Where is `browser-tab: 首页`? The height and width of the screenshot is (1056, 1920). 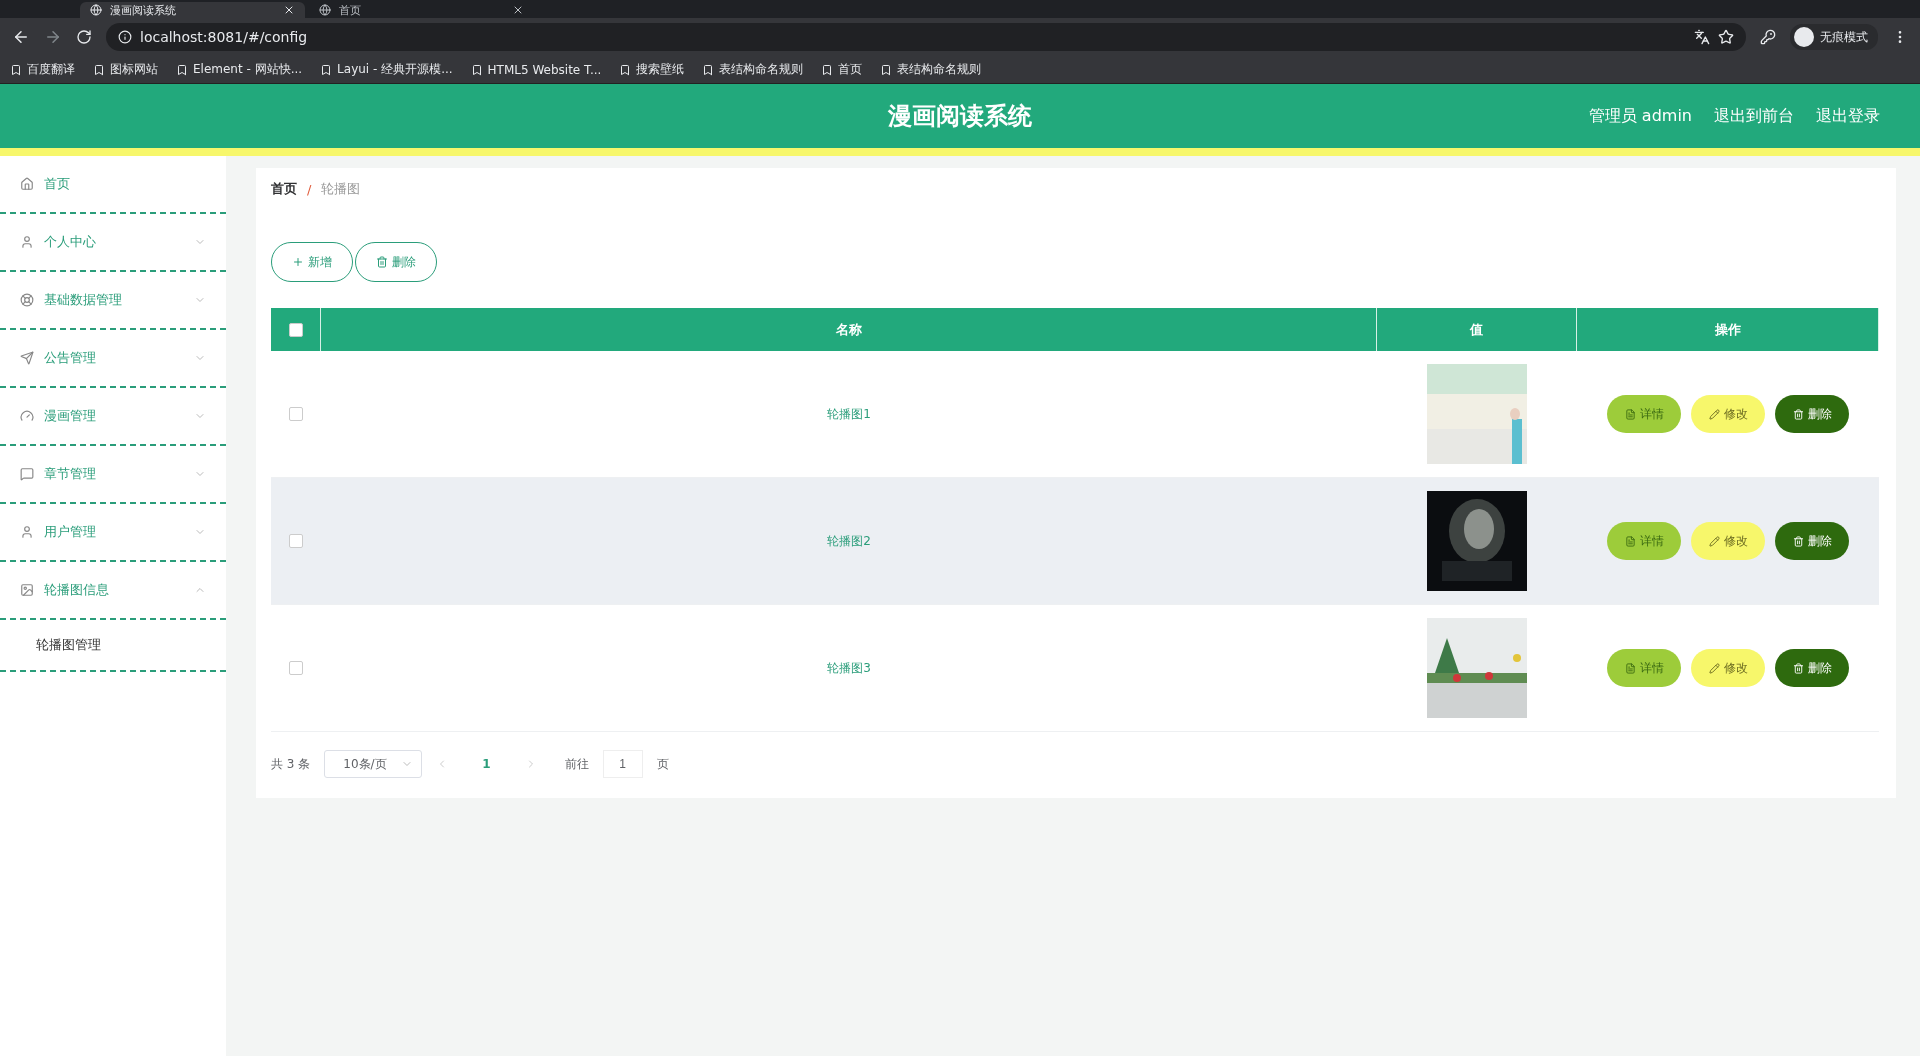 browser-tab: 首页 is located at coordinates (421, 10).